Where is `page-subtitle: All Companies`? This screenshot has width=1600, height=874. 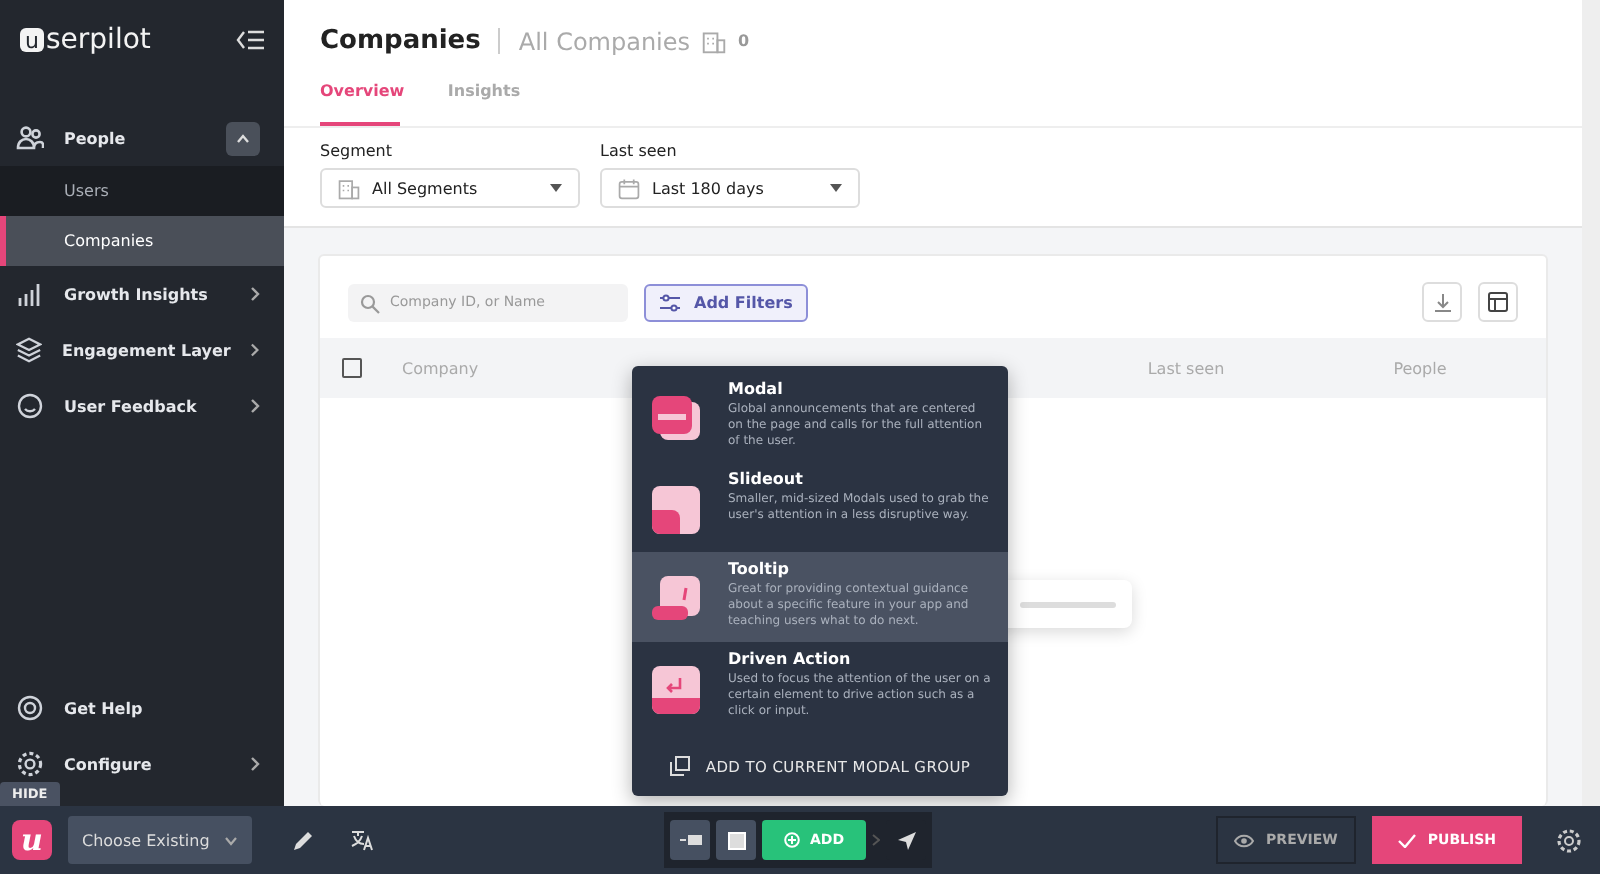 page-subtitle: All Companies is located at coordinates (604, 41).